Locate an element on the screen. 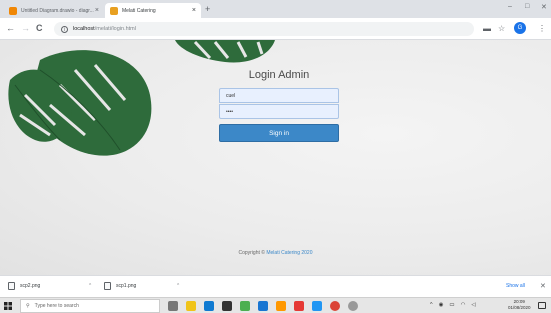  chevron-up-icon: ^ is located at coordinates (431, 305).